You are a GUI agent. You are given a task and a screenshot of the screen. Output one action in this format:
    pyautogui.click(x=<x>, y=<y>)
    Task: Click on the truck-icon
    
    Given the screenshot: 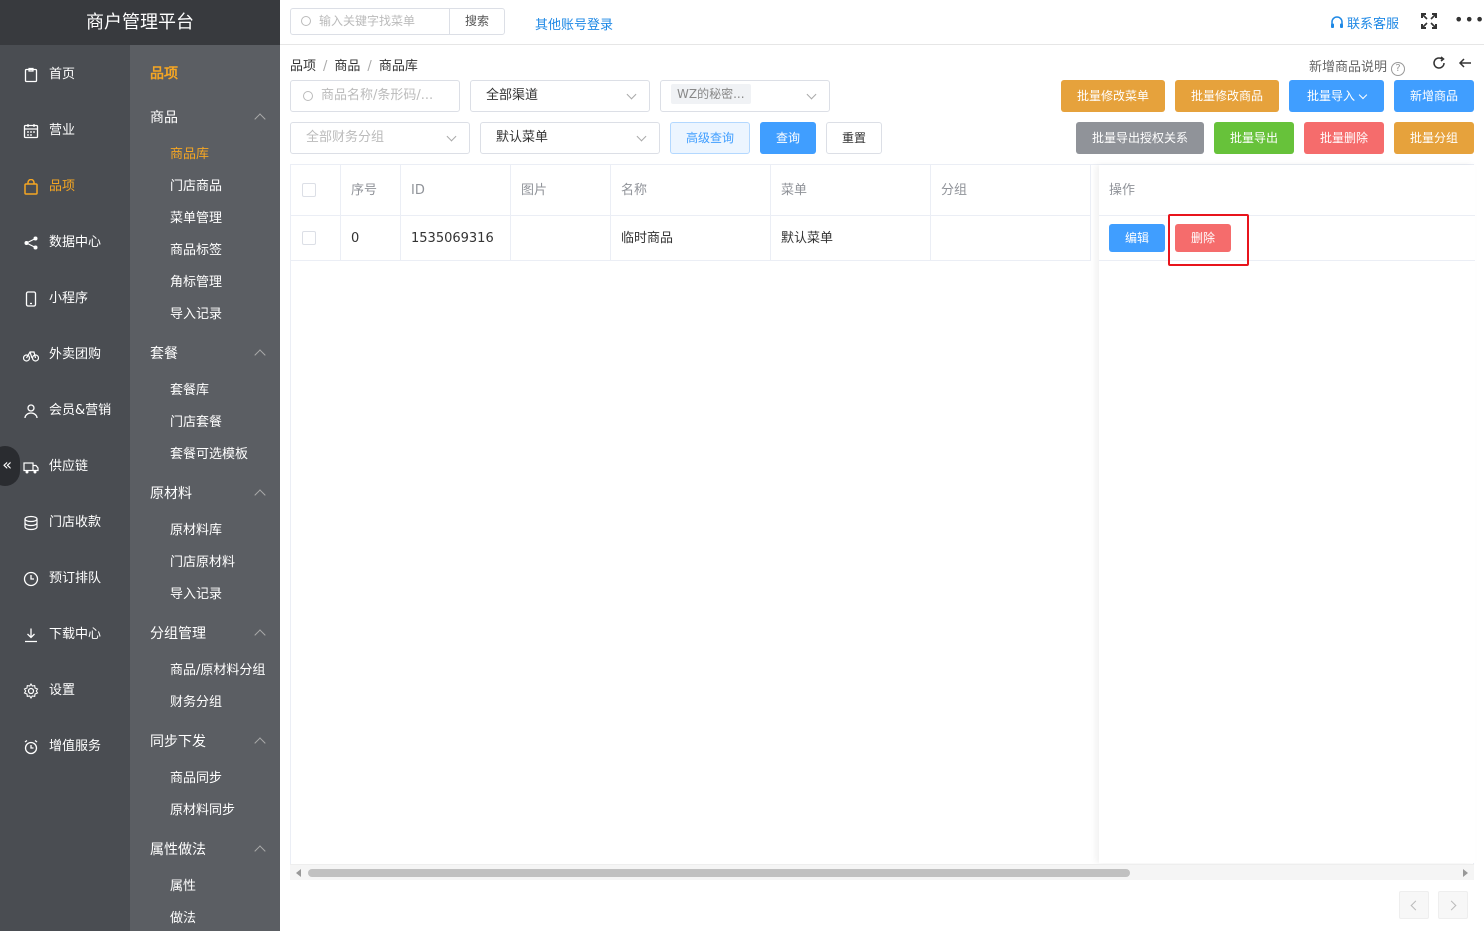 What is the action you would take?
    pyautogui.click(x=31, y=467)
    